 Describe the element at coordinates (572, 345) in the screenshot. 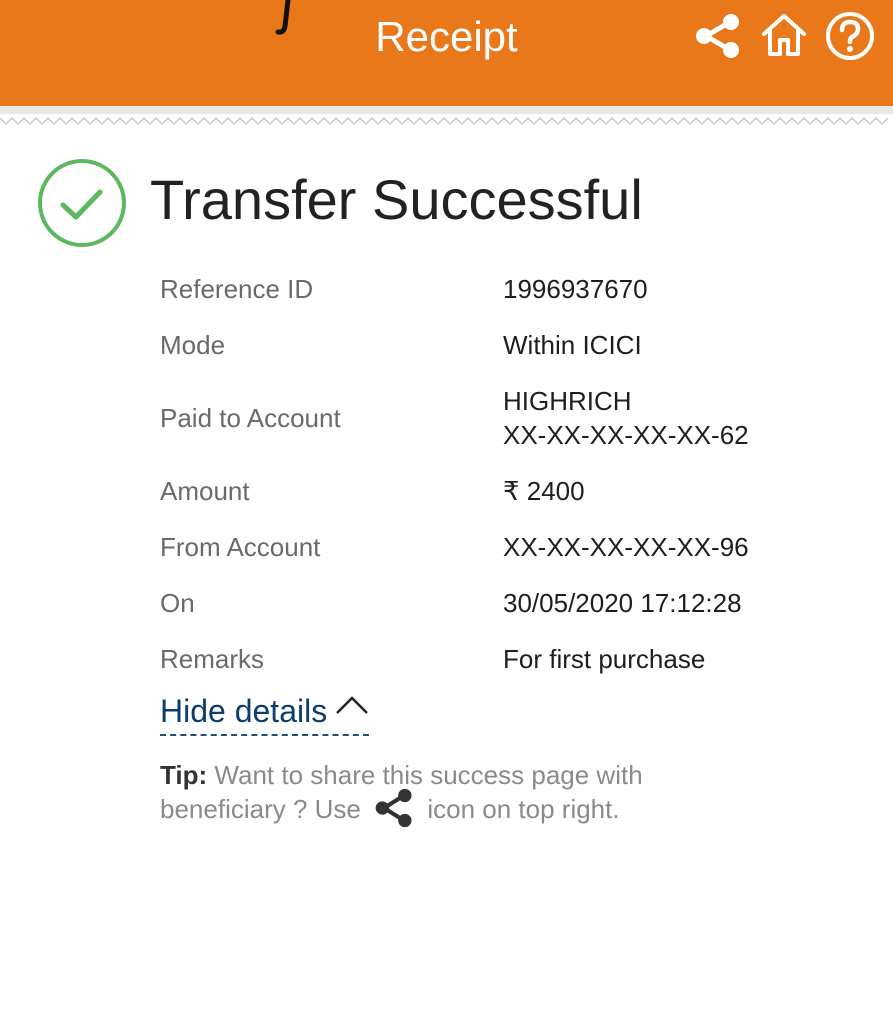

I see `detail-value: Within ICICI` at that location.